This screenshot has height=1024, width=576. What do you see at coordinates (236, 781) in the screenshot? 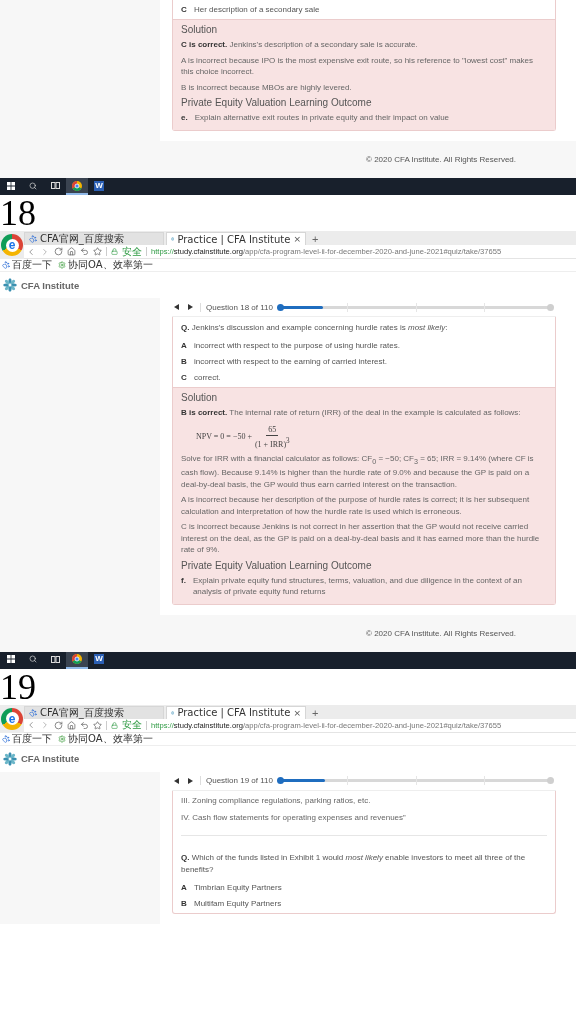
I see `question-counter: Question 19 of 110` at bounding box center [236, 781].